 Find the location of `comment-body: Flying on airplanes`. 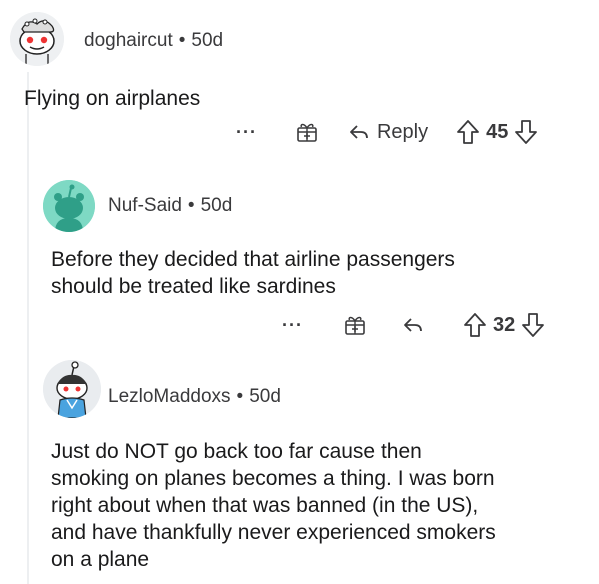

comment-body: Flying on airplanes is located at coordinates (112, 98).